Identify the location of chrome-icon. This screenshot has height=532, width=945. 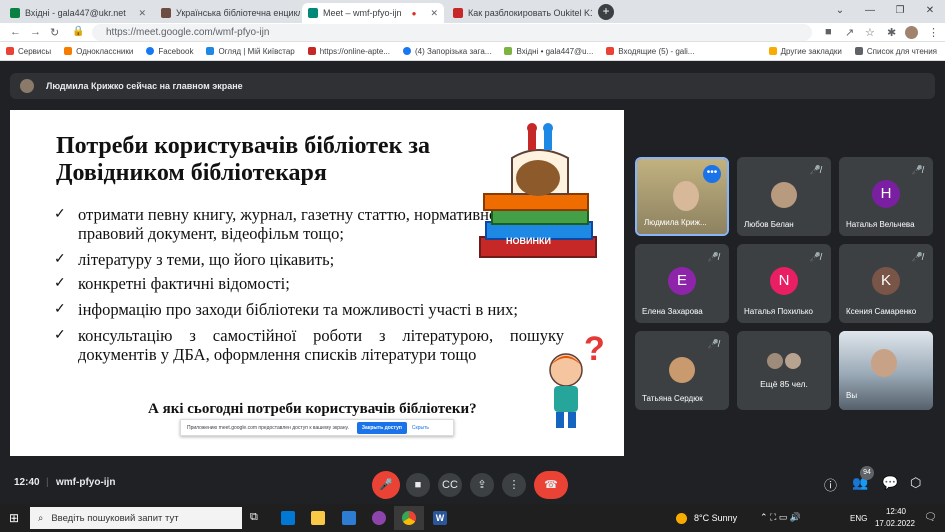
(409, 518).